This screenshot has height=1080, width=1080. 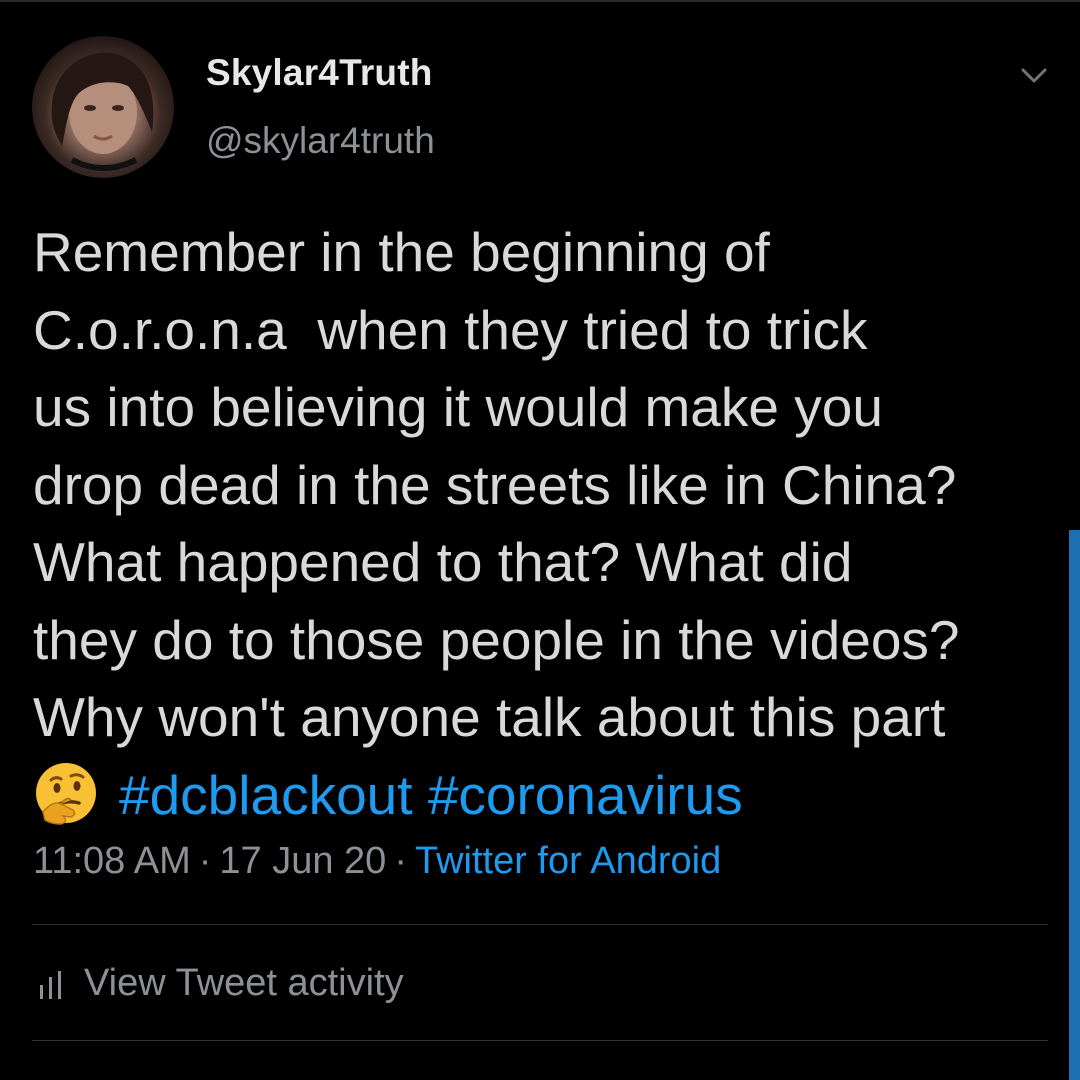 What do you see at coordinates (489, 717) in the screenshot?
I see `tweet-text-line: Why won't anyone talk about this part` at bounding box center [489, 717].